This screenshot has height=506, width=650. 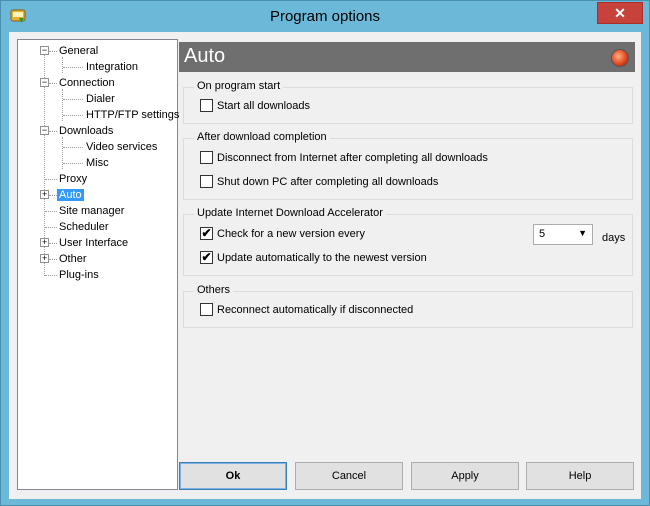 What do you see at coordinates (214, 290) in the screenshot?
I see `group-title: Others` at bounding box center [214, 290].